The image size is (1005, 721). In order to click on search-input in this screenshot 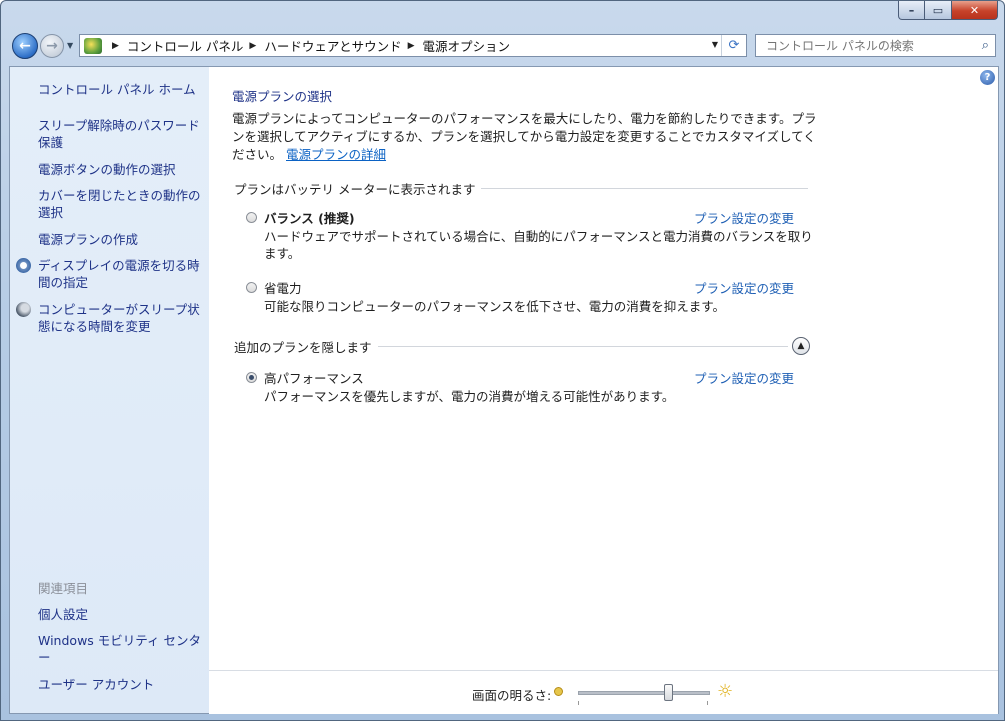, I will do `click(866, 45)`.